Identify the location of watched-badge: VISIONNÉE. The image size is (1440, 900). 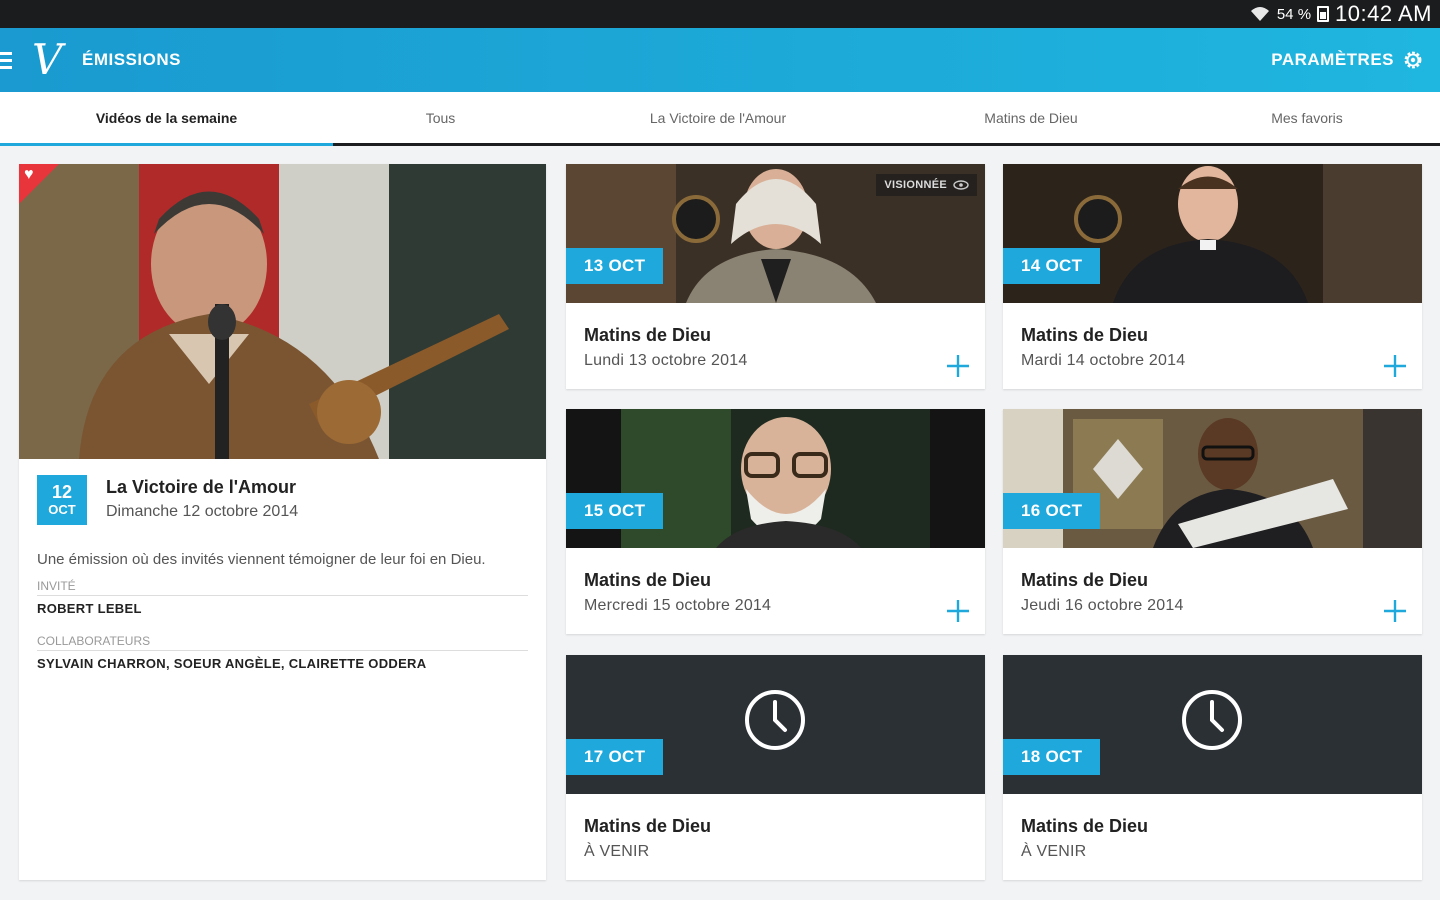
(926, 185).